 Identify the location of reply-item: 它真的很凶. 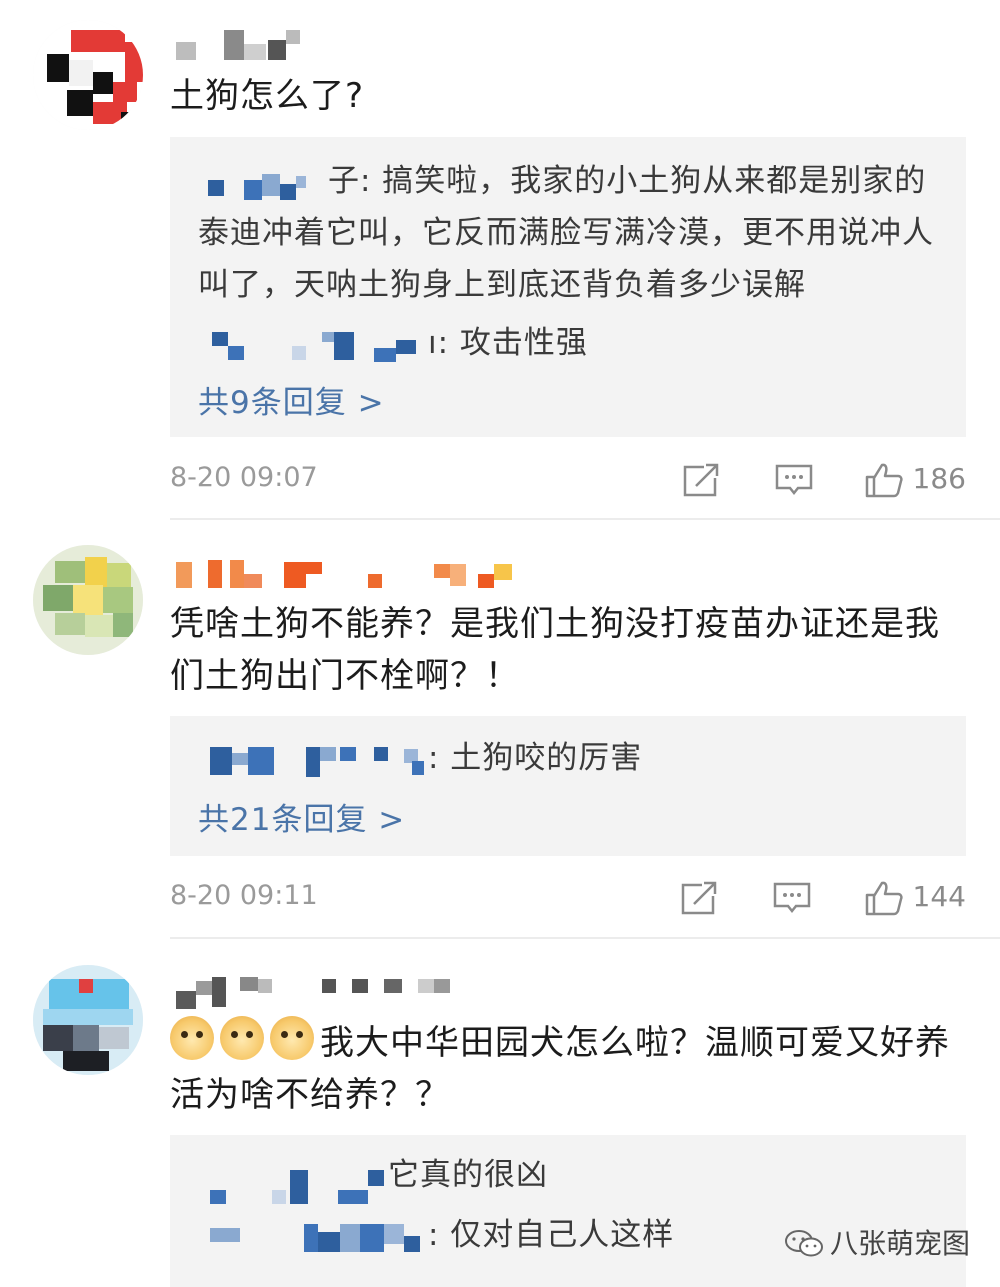
(573, 1176).